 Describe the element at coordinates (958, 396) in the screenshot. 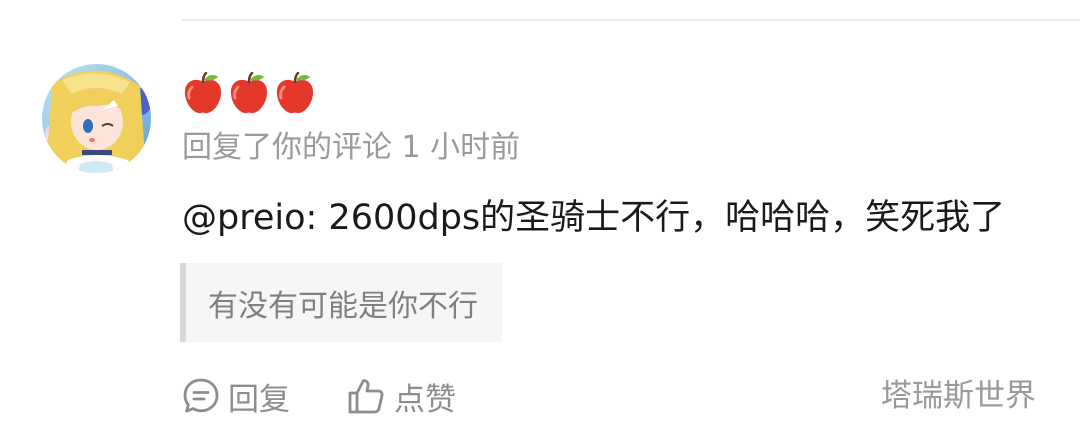

I see `source-community-link: 塔瑞斯世界` at that location.